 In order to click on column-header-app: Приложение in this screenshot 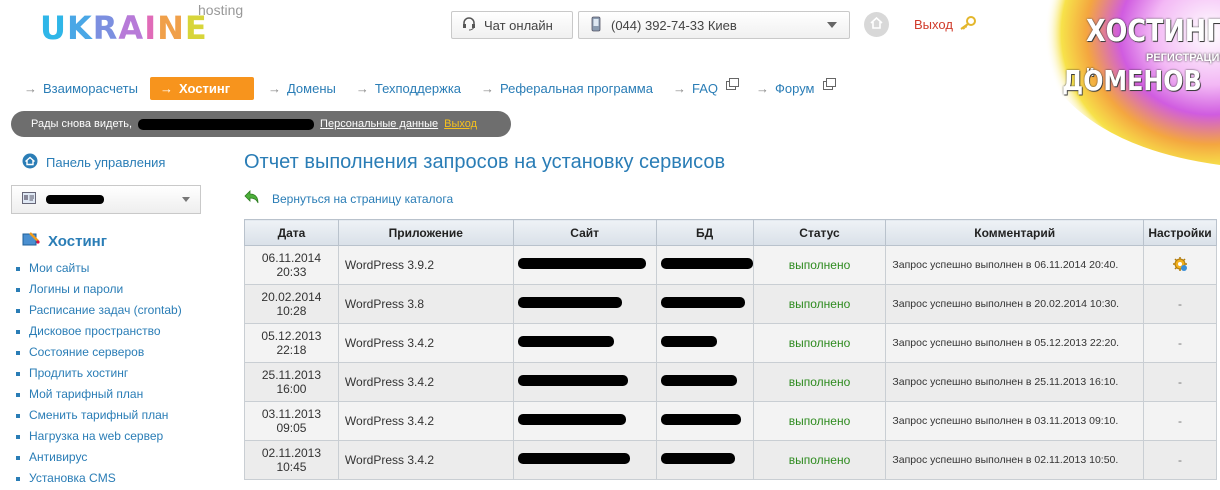, I will do `click(425, 232)`.